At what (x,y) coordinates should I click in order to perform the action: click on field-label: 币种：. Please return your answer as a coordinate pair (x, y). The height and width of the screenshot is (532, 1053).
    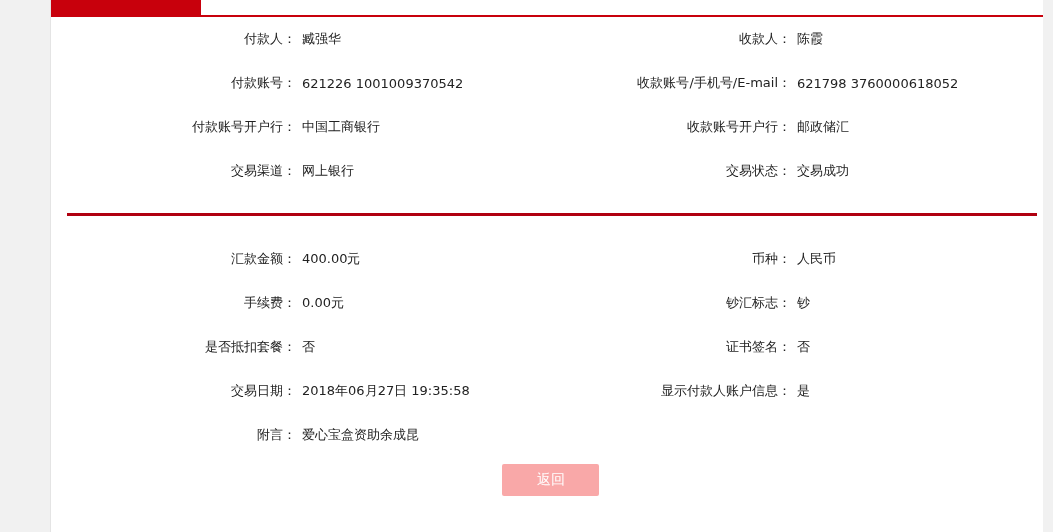
    Looking at the image, I should click on (771, 259).